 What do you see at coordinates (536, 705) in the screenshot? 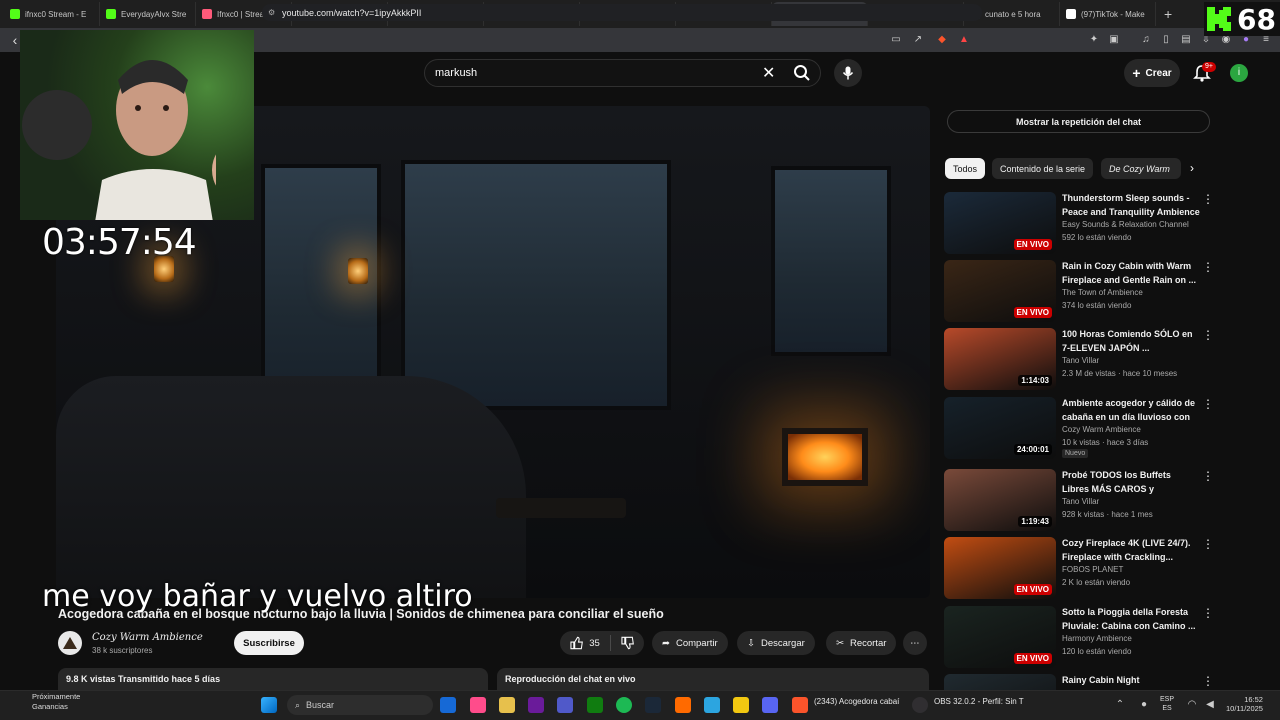
I see `app-icon` at bounding box center [536, 705].